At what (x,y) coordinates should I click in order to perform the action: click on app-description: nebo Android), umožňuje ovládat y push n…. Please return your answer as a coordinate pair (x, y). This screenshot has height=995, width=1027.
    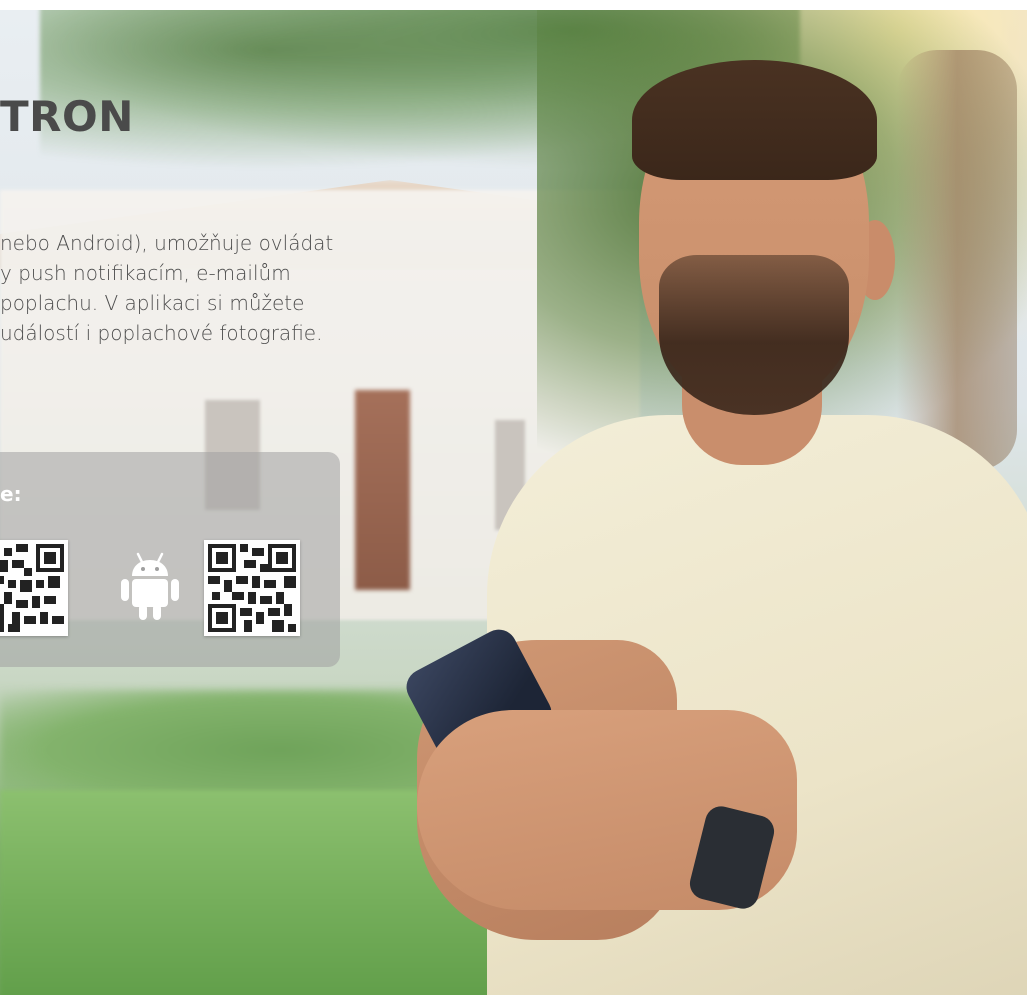
    Looking at the image, I should click on (235, 288).